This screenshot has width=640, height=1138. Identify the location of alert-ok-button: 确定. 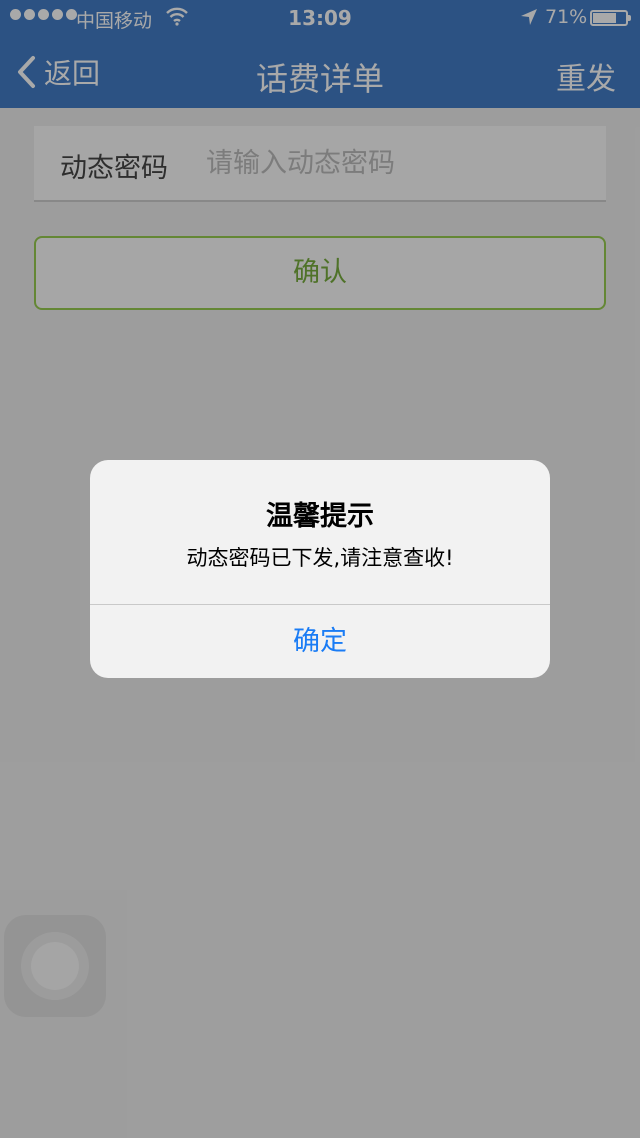
(320, 641).